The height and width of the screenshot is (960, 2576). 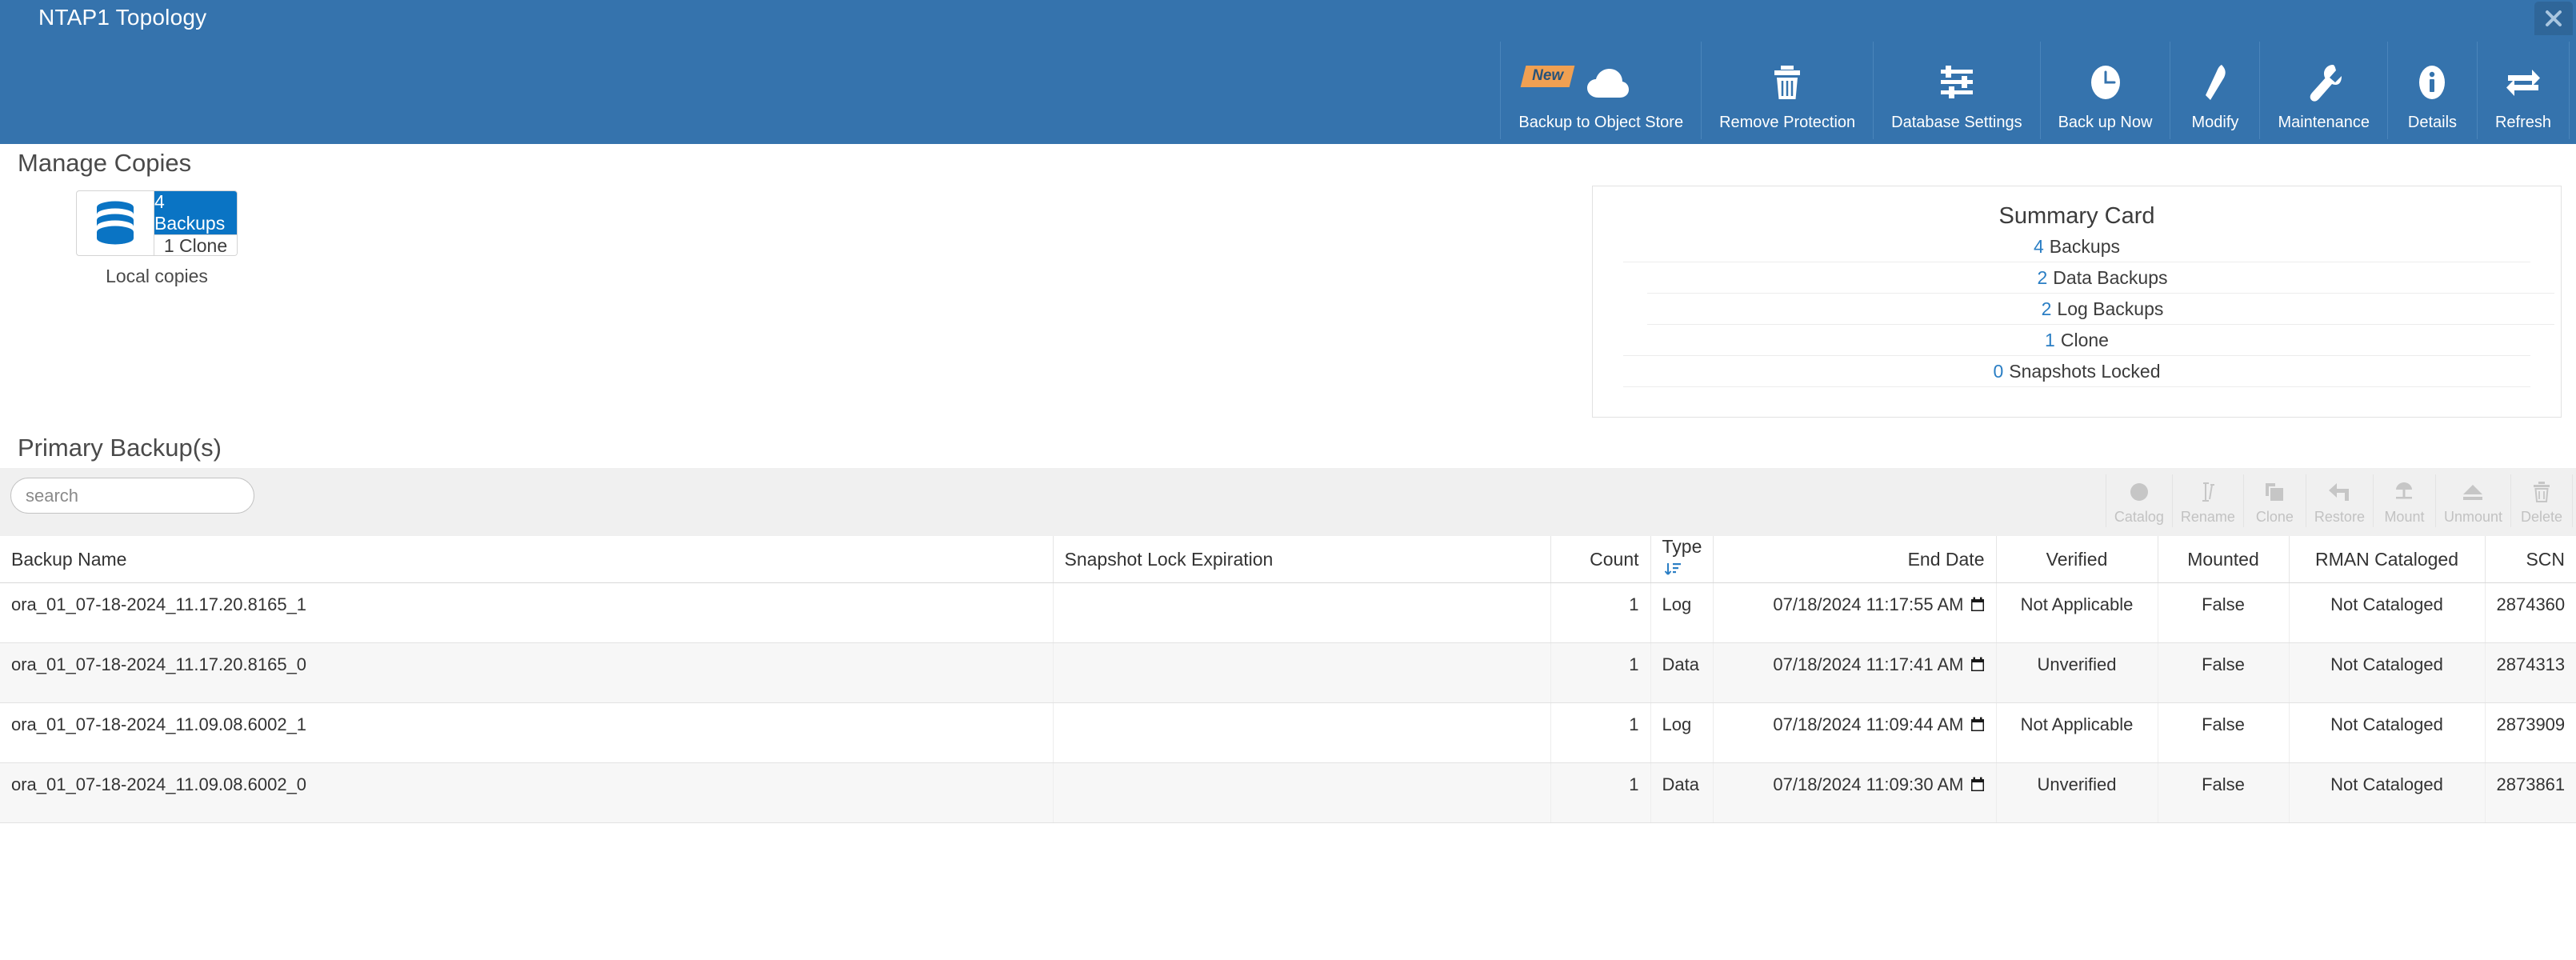 I want to click on toolbar-item-label: Refresh, so click(x=2522, y=122).